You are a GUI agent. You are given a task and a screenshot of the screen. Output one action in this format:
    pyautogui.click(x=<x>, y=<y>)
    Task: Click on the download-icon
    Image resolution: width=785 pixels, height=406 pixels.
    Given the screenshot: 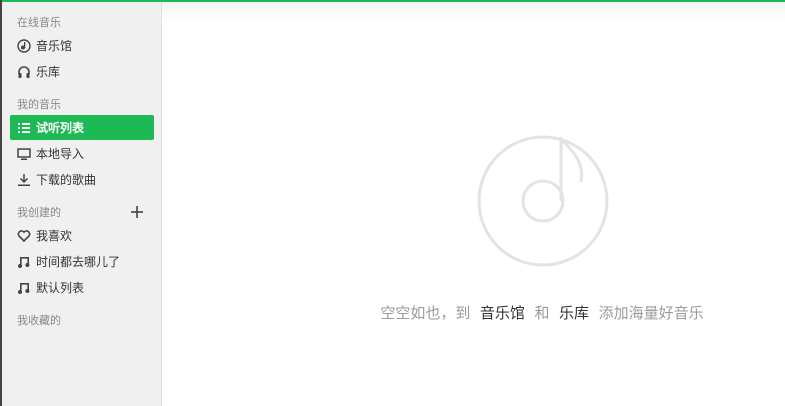 What is the action you would take?
    pyautogui.click(x=24, y=180)
    